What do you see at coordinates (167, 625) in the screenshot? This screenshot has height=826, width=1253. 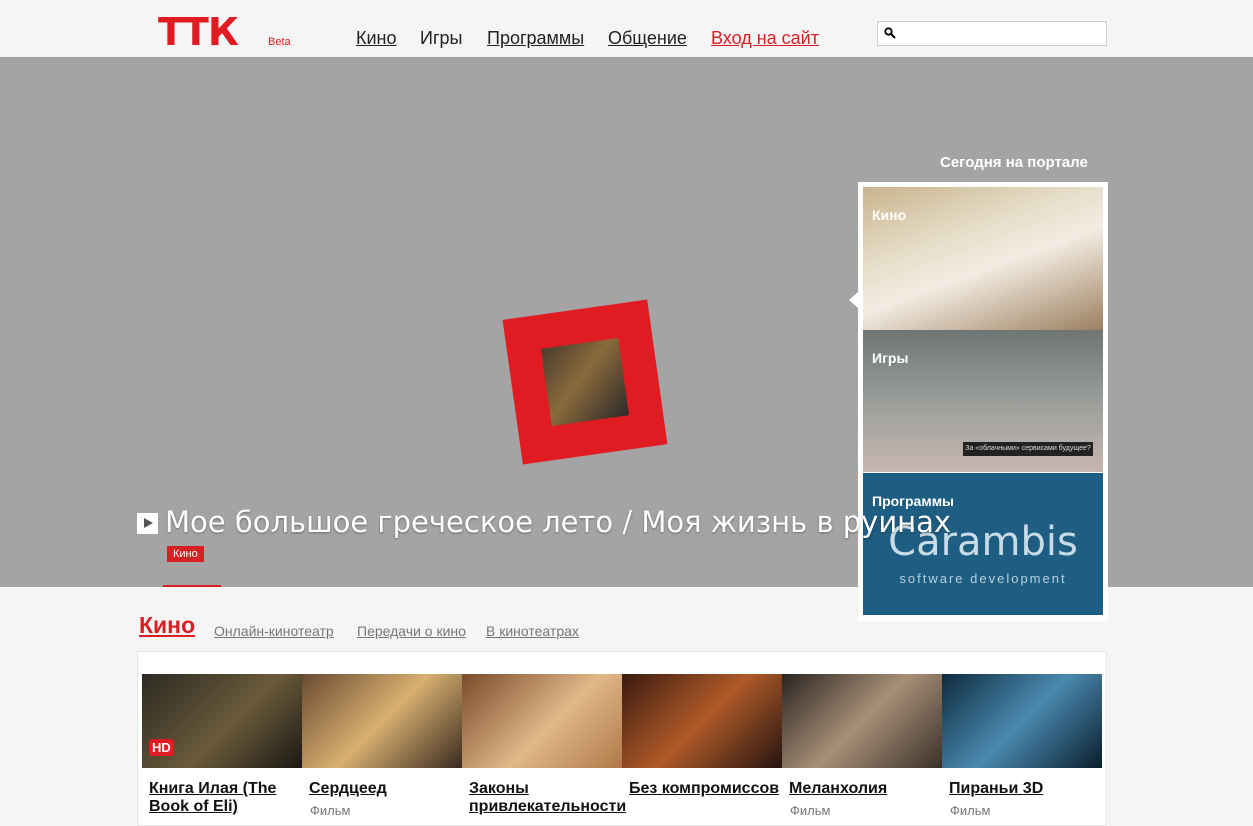 I see `section-title-kino: Кино` at bounding box center [167, 625].